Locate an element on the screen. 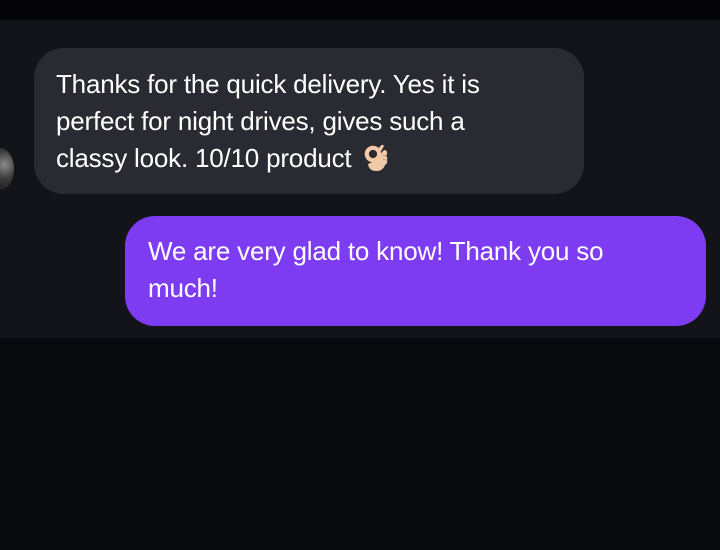 The image size is (720, 550). message-line-text: classy look. 10/10 product is located at coordinates (204, 158).